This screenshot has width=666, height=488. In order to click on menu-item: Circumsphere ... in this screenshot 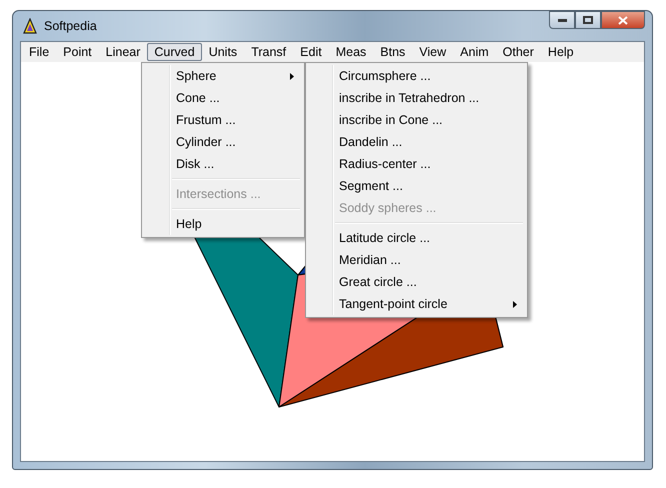, I will do `click(416, 76)`.